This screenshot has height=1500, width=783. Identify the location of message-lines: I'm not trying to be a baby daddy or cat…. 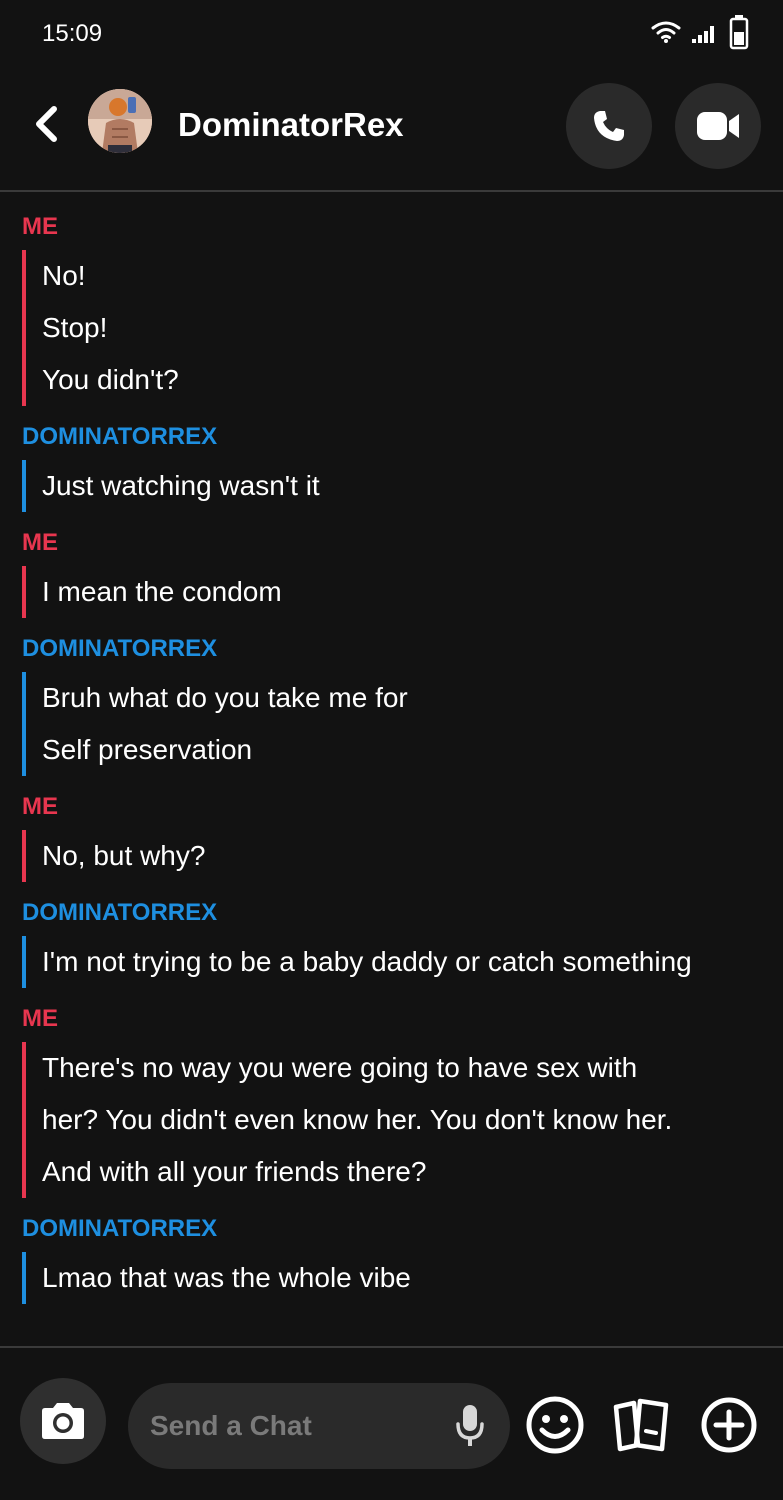
(402, 962).